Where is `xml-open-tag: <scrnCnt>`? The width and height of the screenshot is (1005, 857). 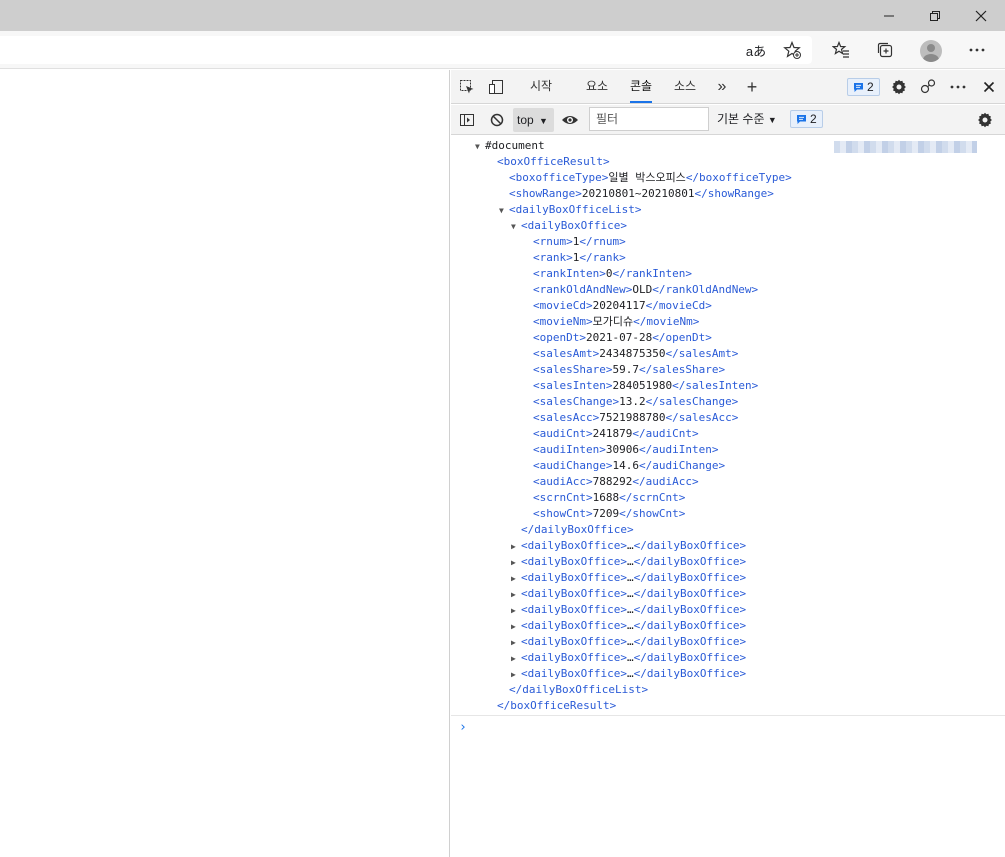 xml-open-tag: <scrnCnt> is located at coordinates (563, 497).